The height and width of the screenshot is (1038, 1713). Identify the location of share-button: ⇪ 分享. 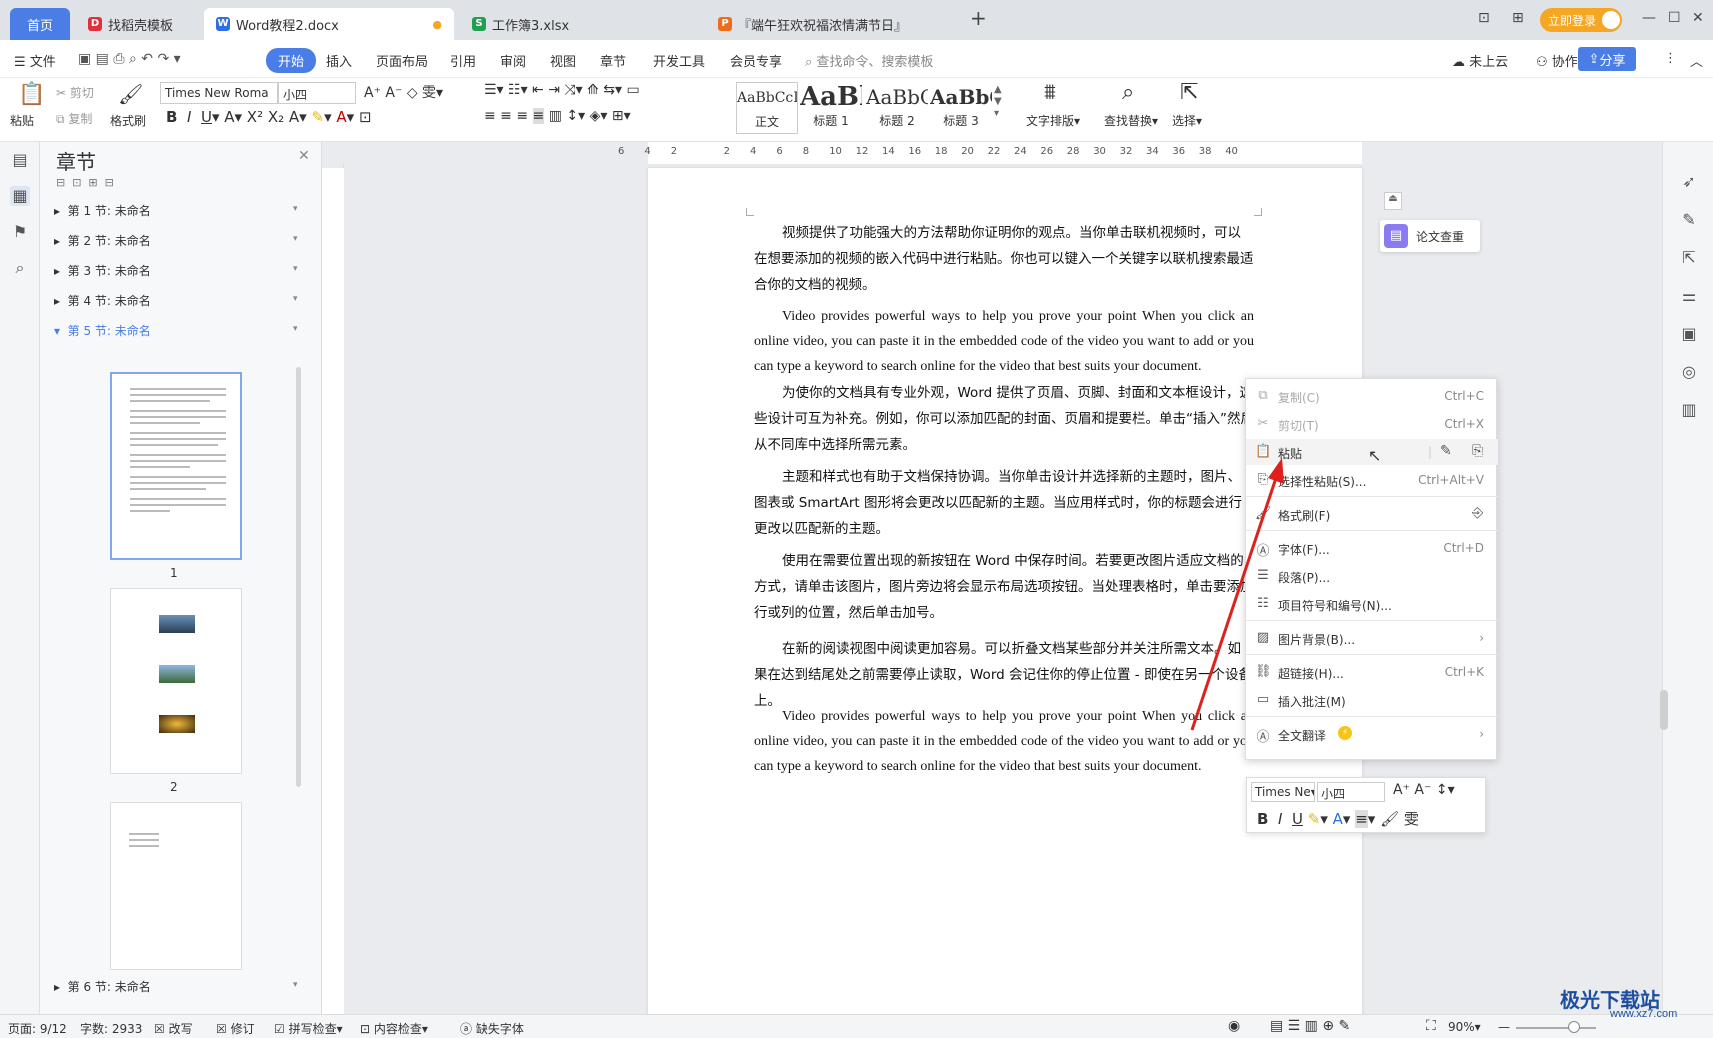
(1607, 59).